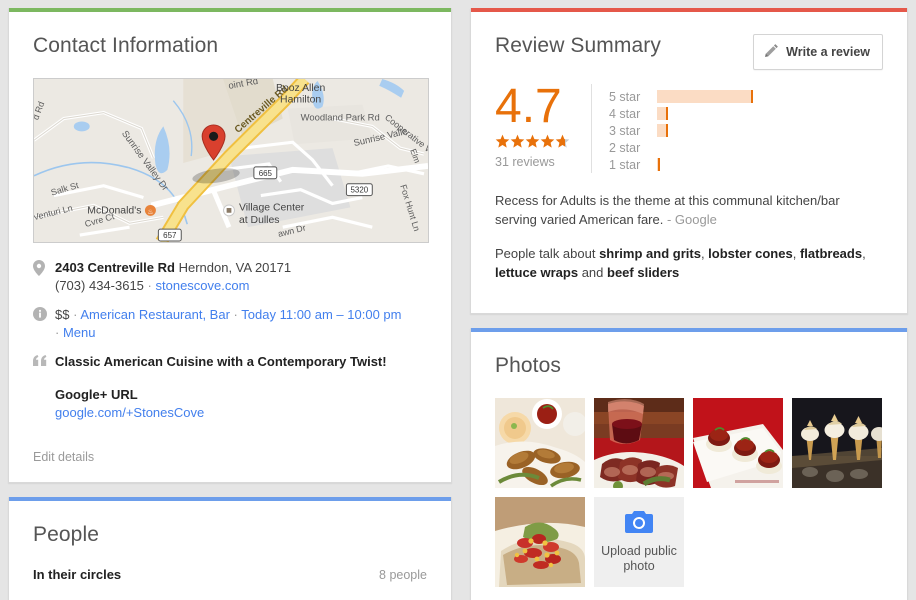  What do you see at coordinates (230, 548) in the screenshot?
I see `people-card: People In their circles 8 people` at bounding box center [230, 548].